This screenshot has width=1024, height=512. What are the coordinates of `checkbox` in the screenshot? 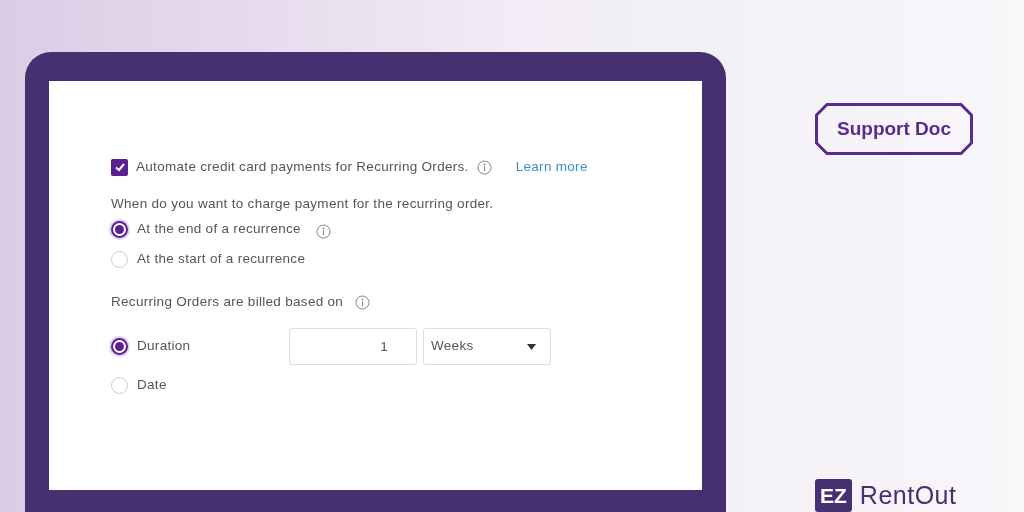 It's located at (119, 167).